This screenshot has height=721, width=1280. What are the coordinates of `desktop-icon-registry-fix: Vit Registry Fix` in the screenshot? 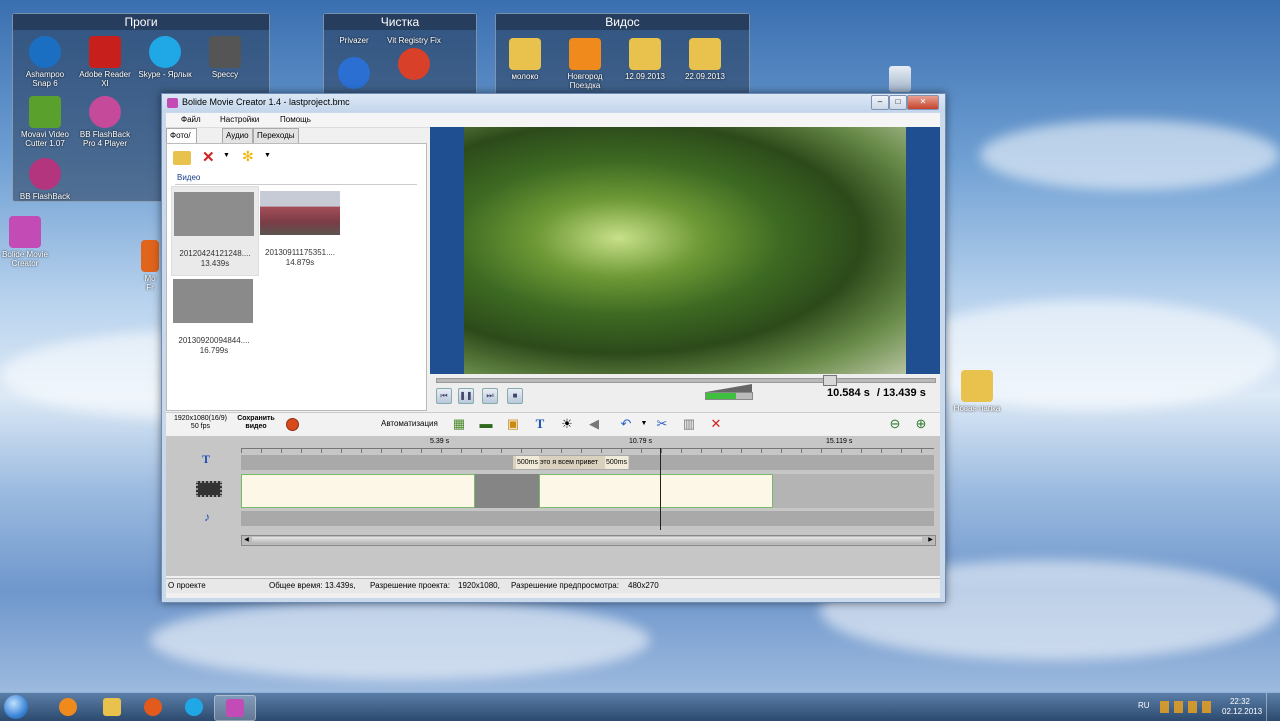 It's located at (414, 59).